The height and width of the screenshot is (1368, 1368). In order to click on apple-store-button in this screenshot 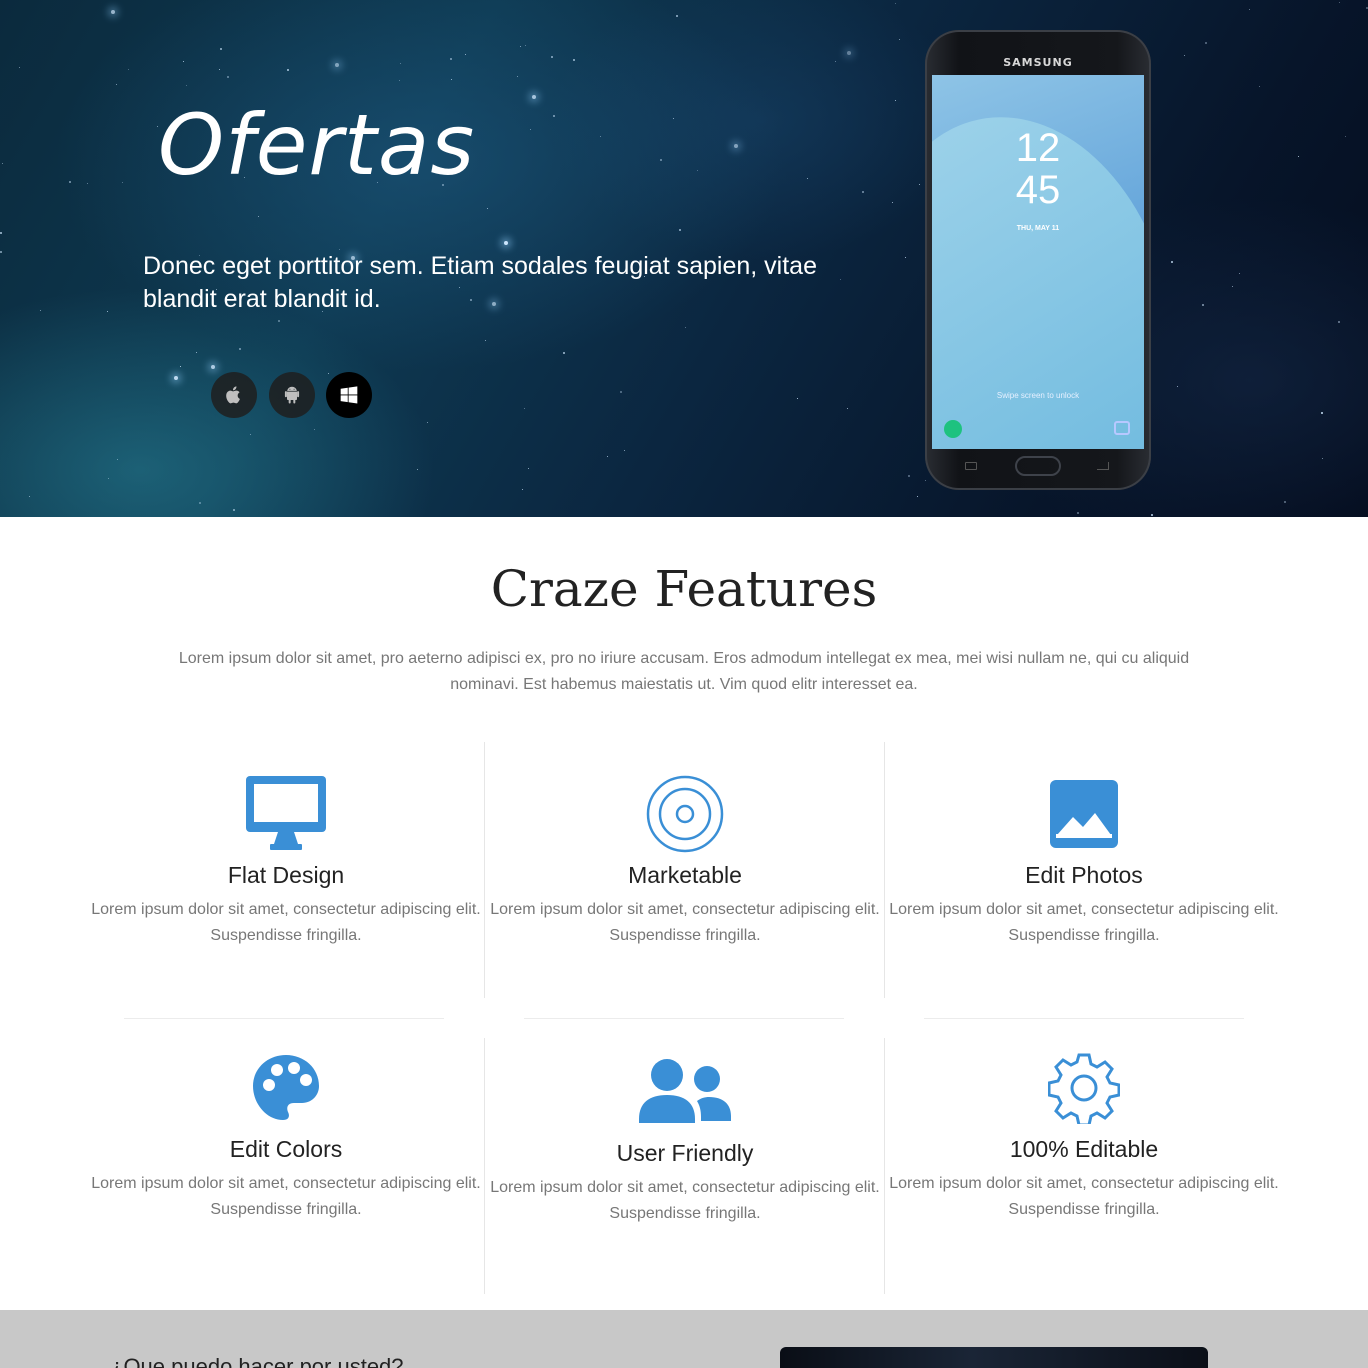, I will do `click(234, 395)`.